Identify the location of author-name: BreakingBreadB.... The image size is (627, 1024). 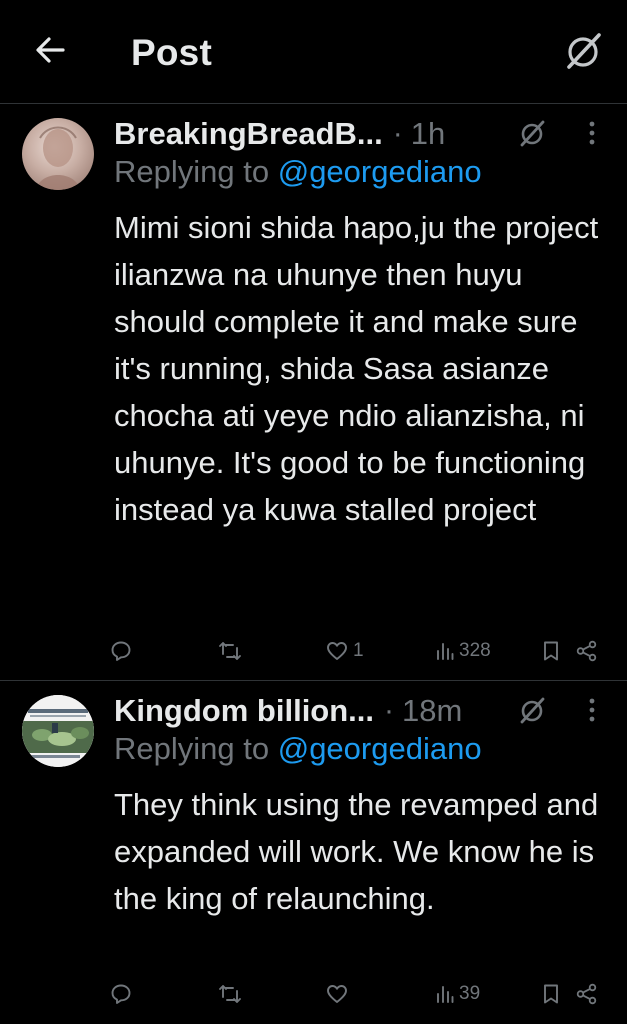
(248, 134).